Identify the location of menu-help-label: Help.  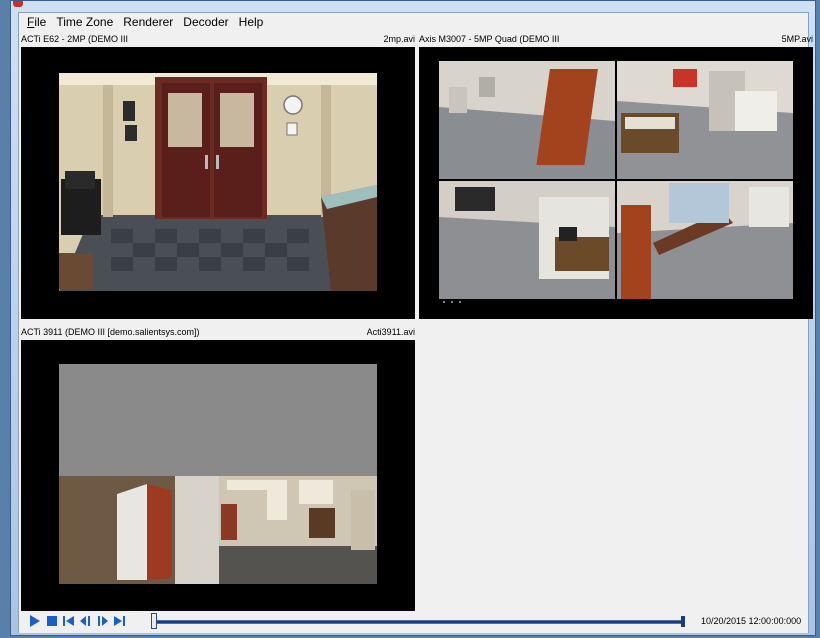
(251, 22).